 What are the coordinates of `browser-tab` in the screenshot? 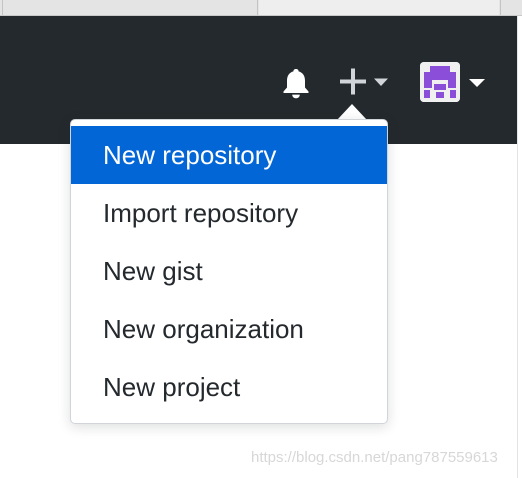 It's located at (379, 7).